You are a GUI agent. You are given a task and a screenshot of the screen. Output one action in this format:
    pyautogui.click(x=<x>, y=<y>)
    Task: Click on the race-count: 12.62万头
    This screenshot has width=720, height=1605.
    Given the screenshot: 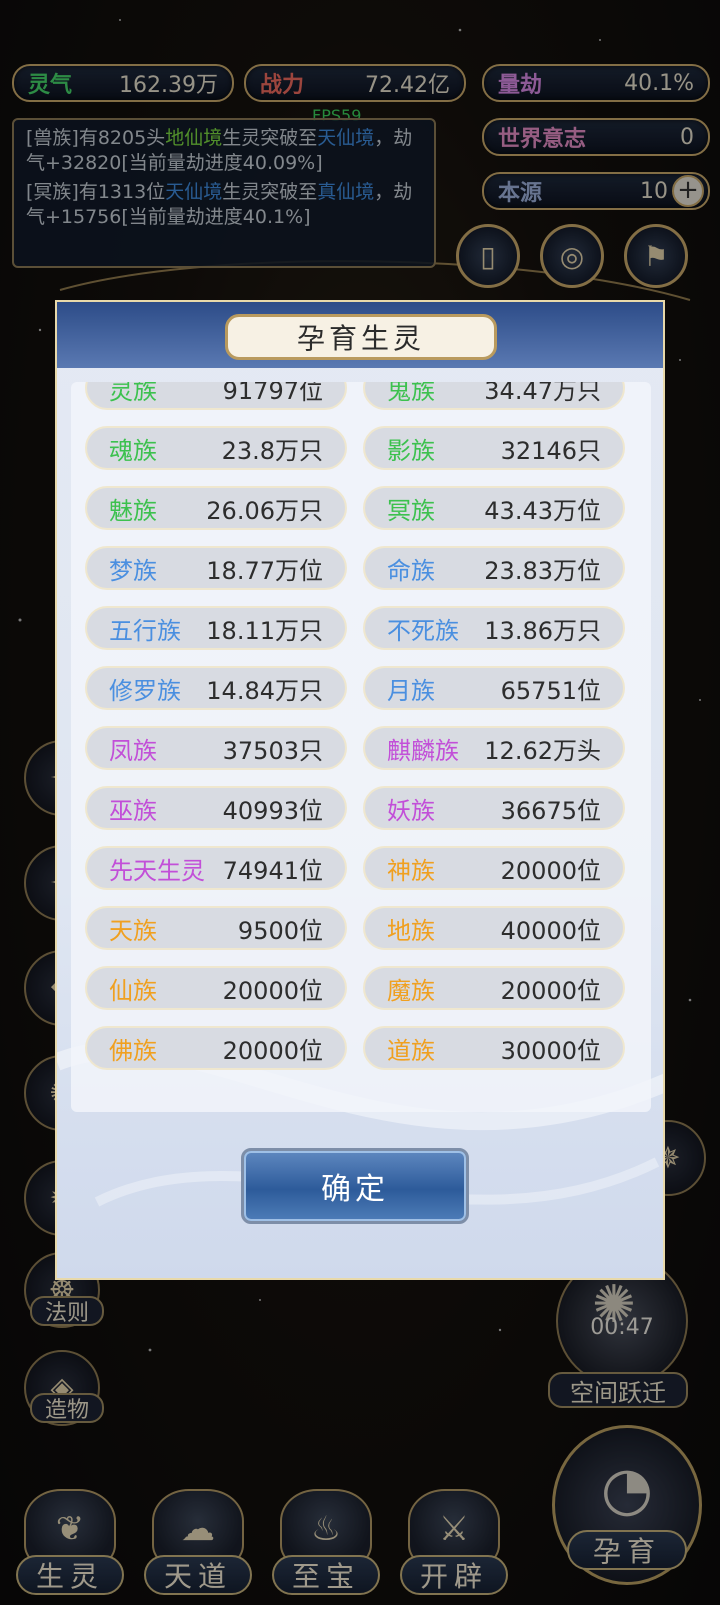 What is the action you would take?
    pyautogui.click(x=542, y=750)
    